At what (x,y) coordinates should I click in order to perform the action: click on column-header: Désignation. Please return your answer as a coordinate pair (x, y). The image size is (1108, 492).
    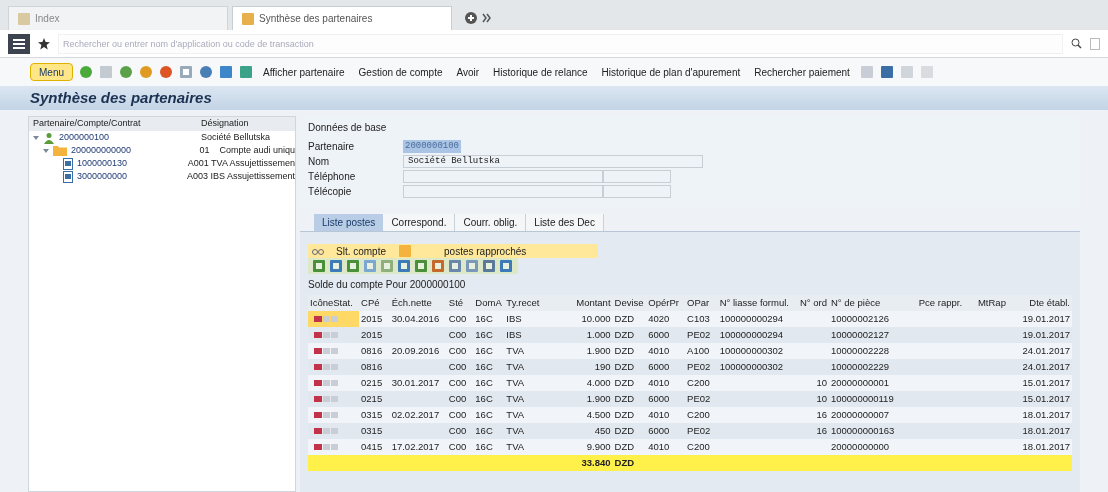
    Looking at the image, I should click on (225, 124).